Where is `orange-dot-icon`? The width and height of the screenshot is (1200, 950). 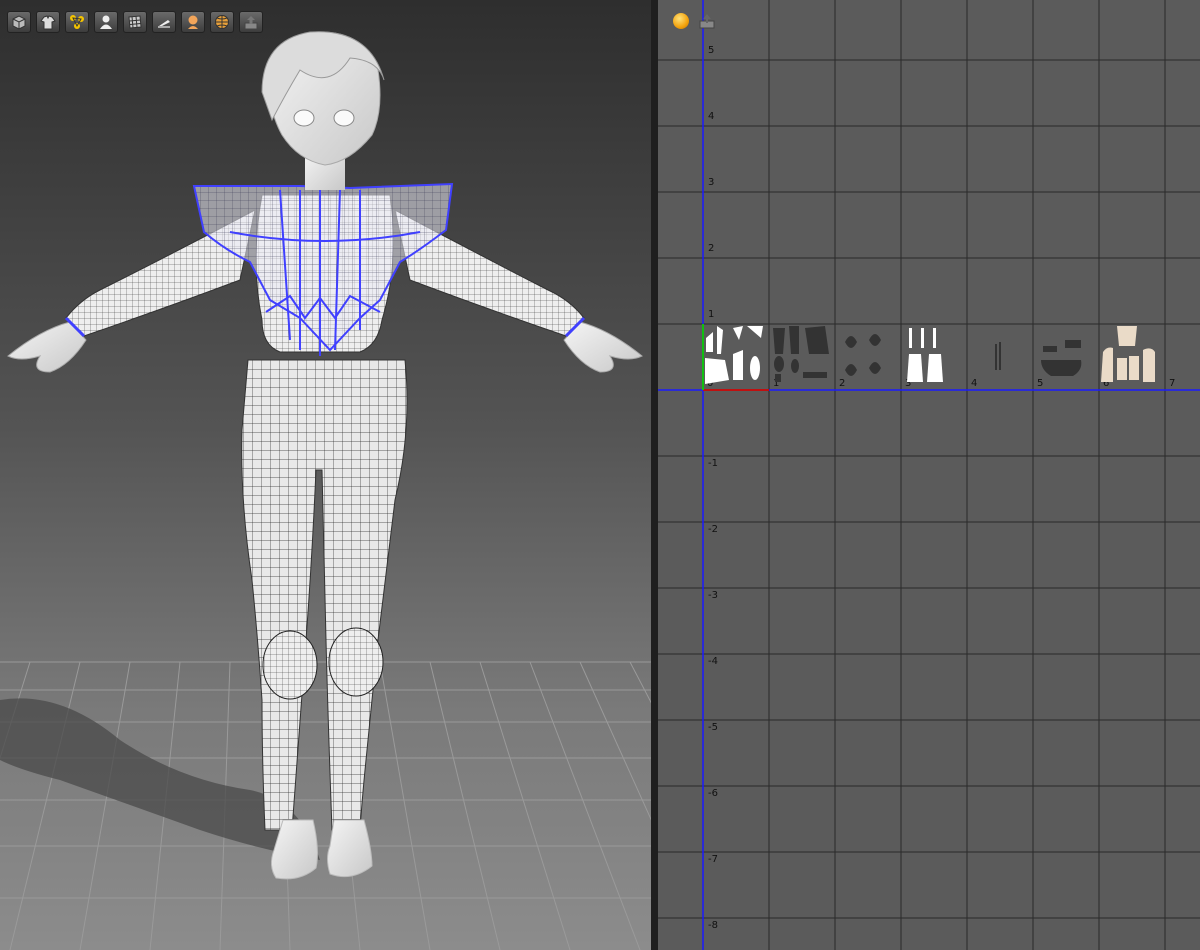 orange-dot-icon is located at coordinates (681, 21).